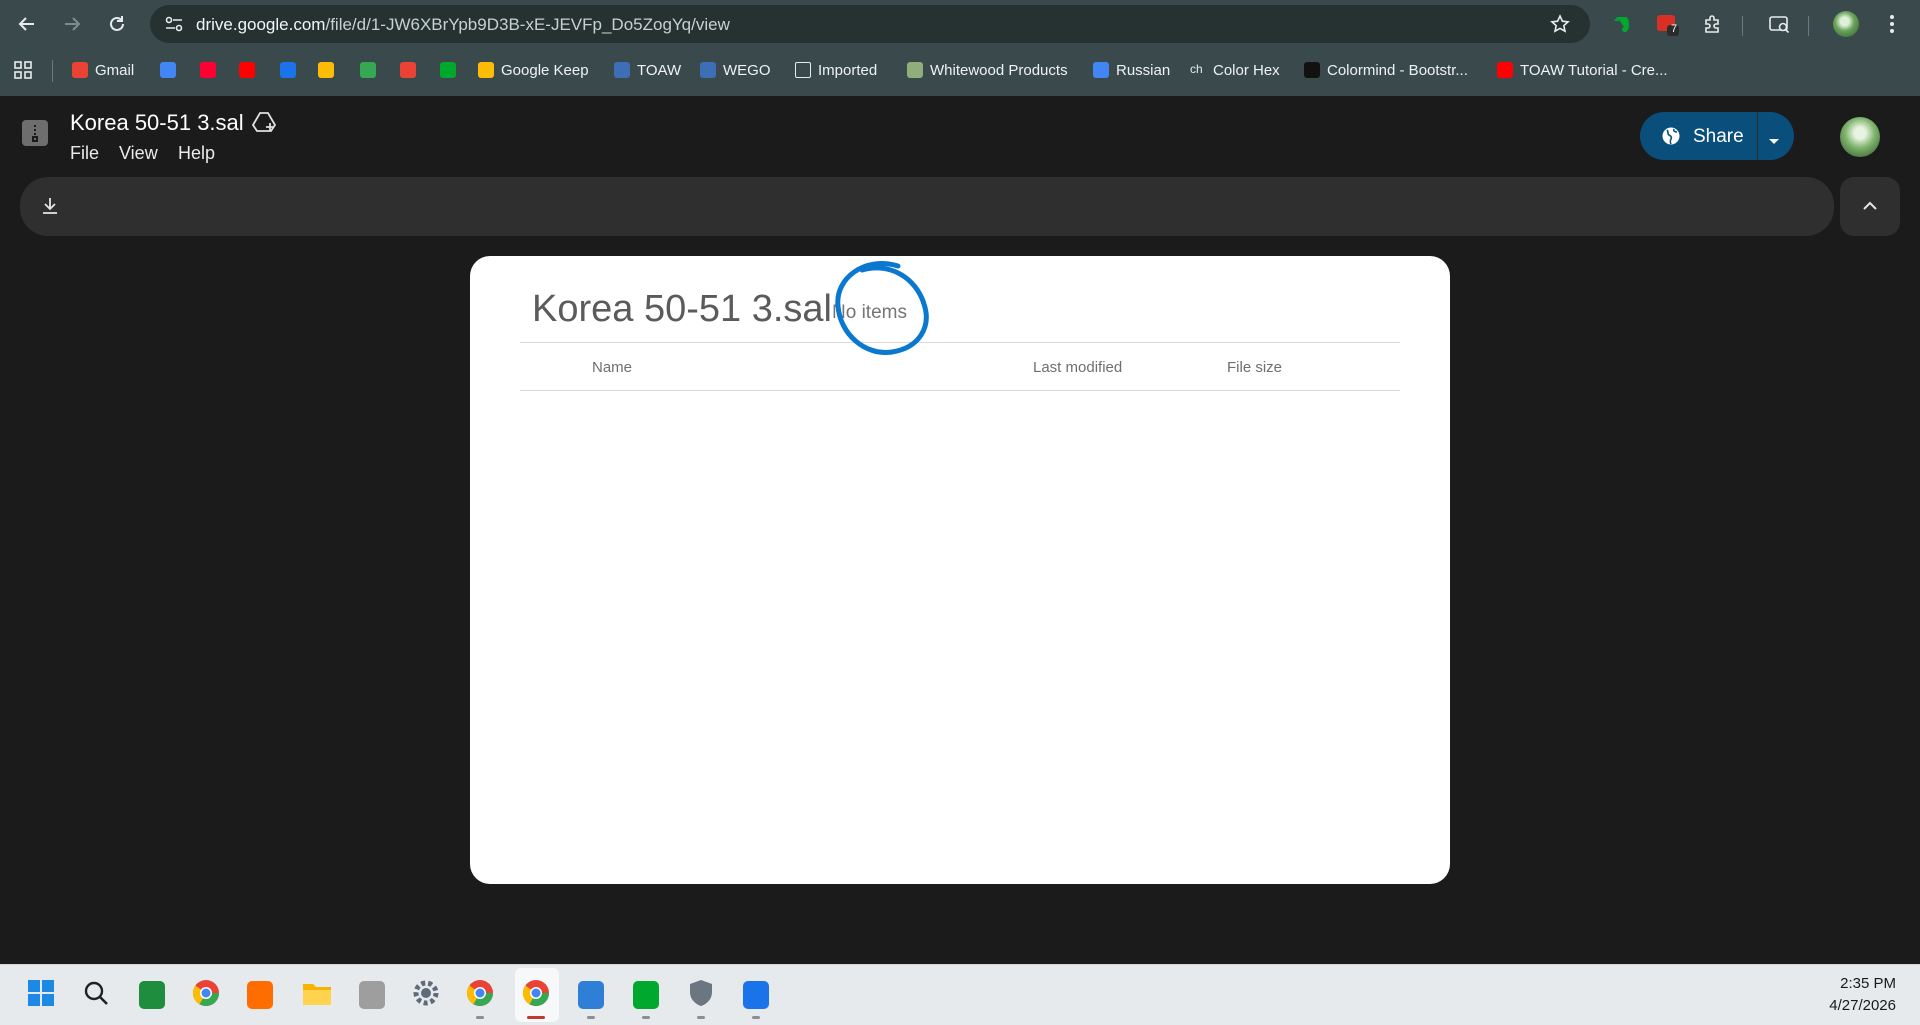  What do you see at coordinates (1860, 137) in the screenshot?
I see `account-avatar` at bounding box center [1860, 137].